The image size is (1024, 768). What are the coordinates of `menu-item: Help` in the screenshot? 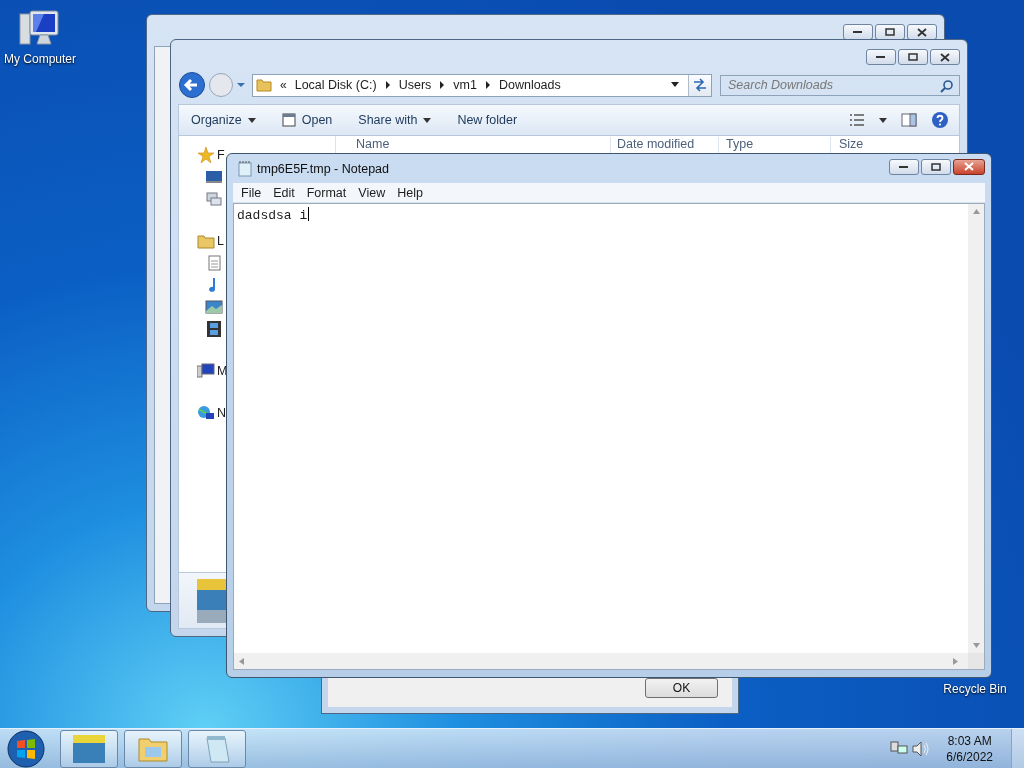 It's located at (410, 192).